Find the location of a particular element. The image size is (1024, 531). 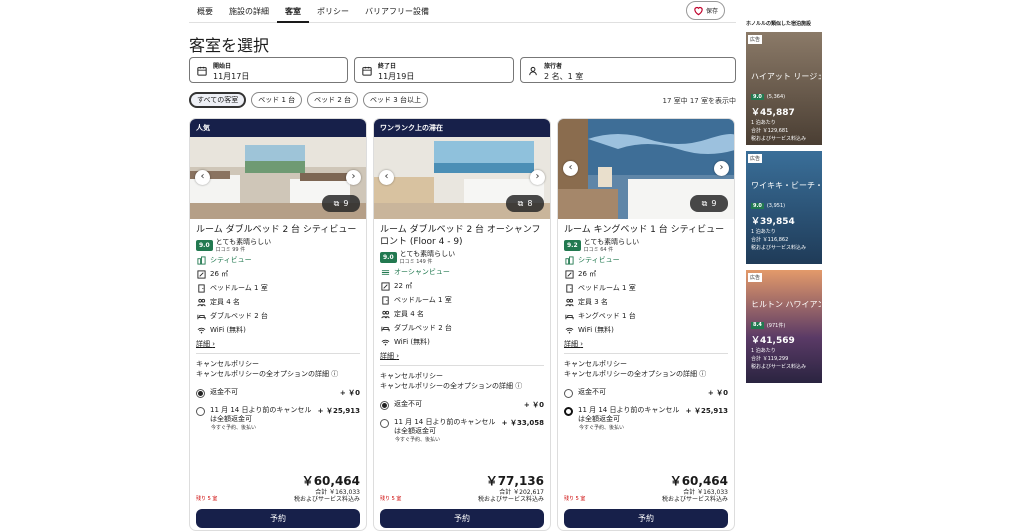

option-label: 返金不可 is located at coordinates (592, 392).